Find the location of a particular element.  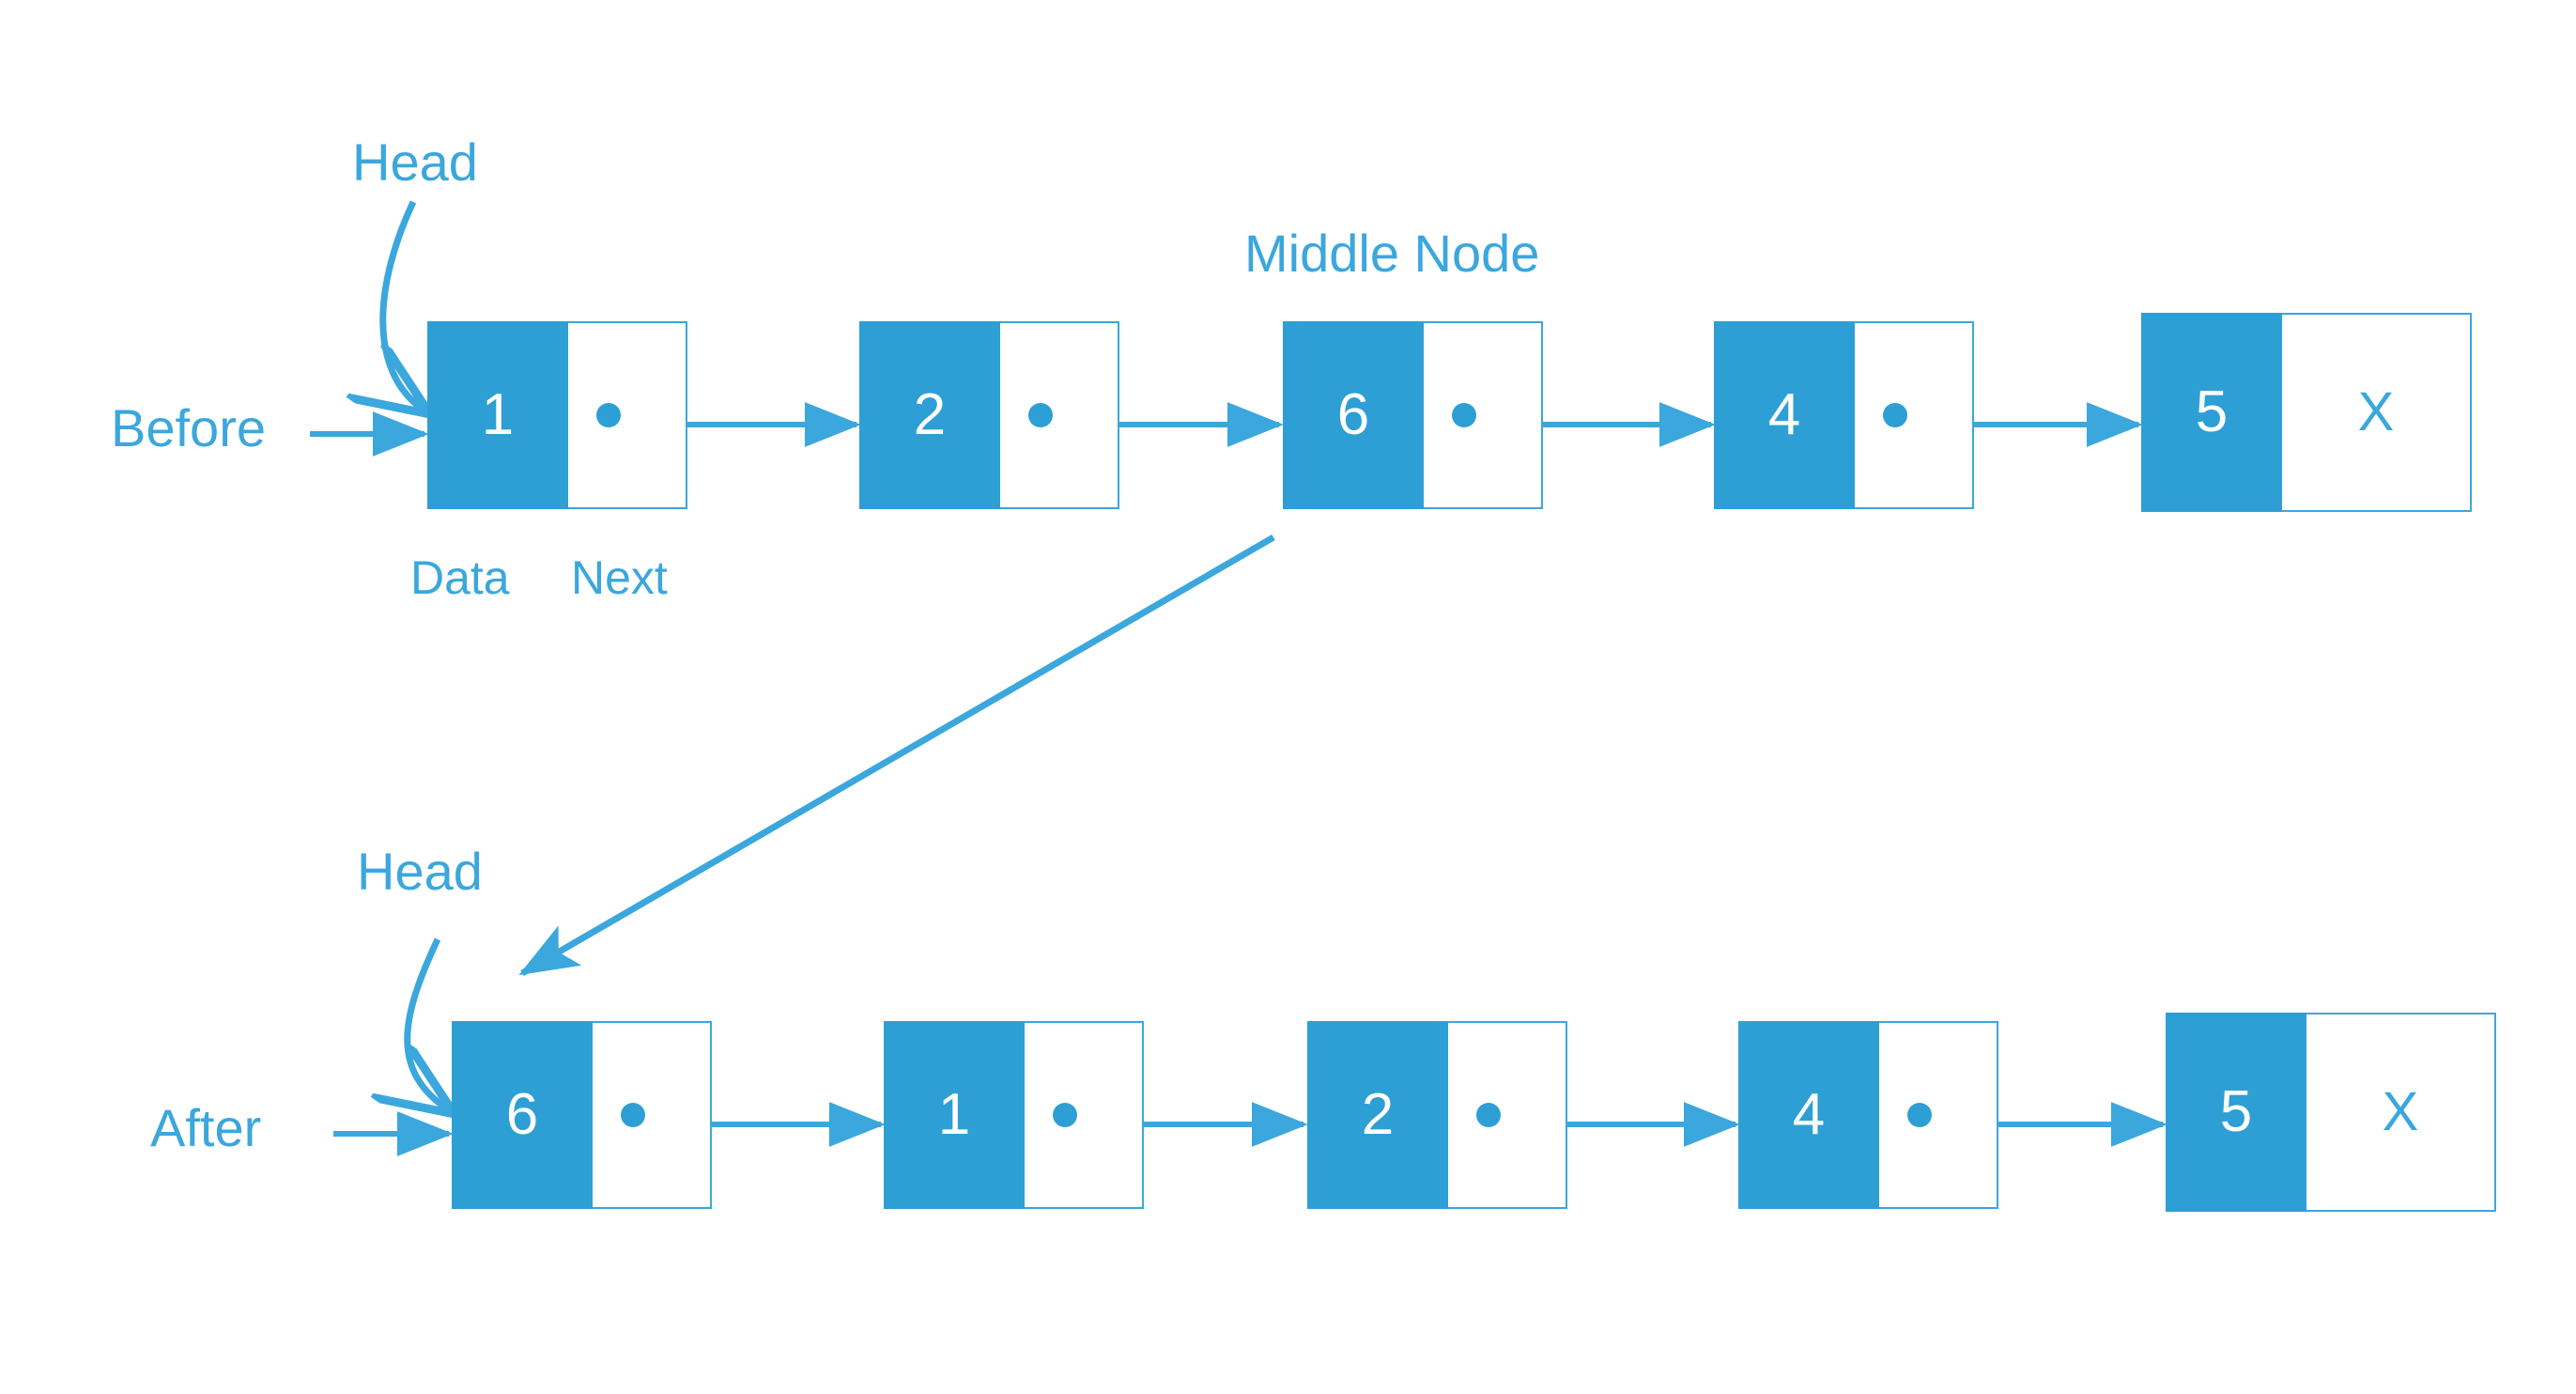

after-row-label: After is located at coordinates (206, 1127).